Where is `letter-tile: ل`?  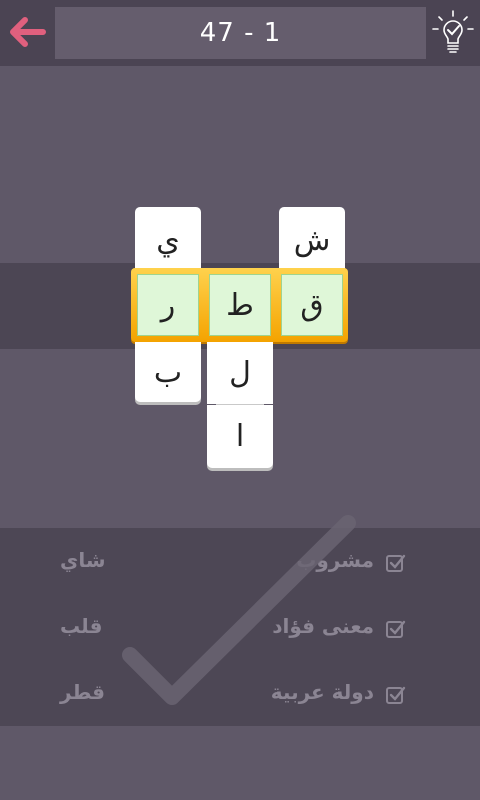 letter-tile: ل is located at coordinates (240, 373).